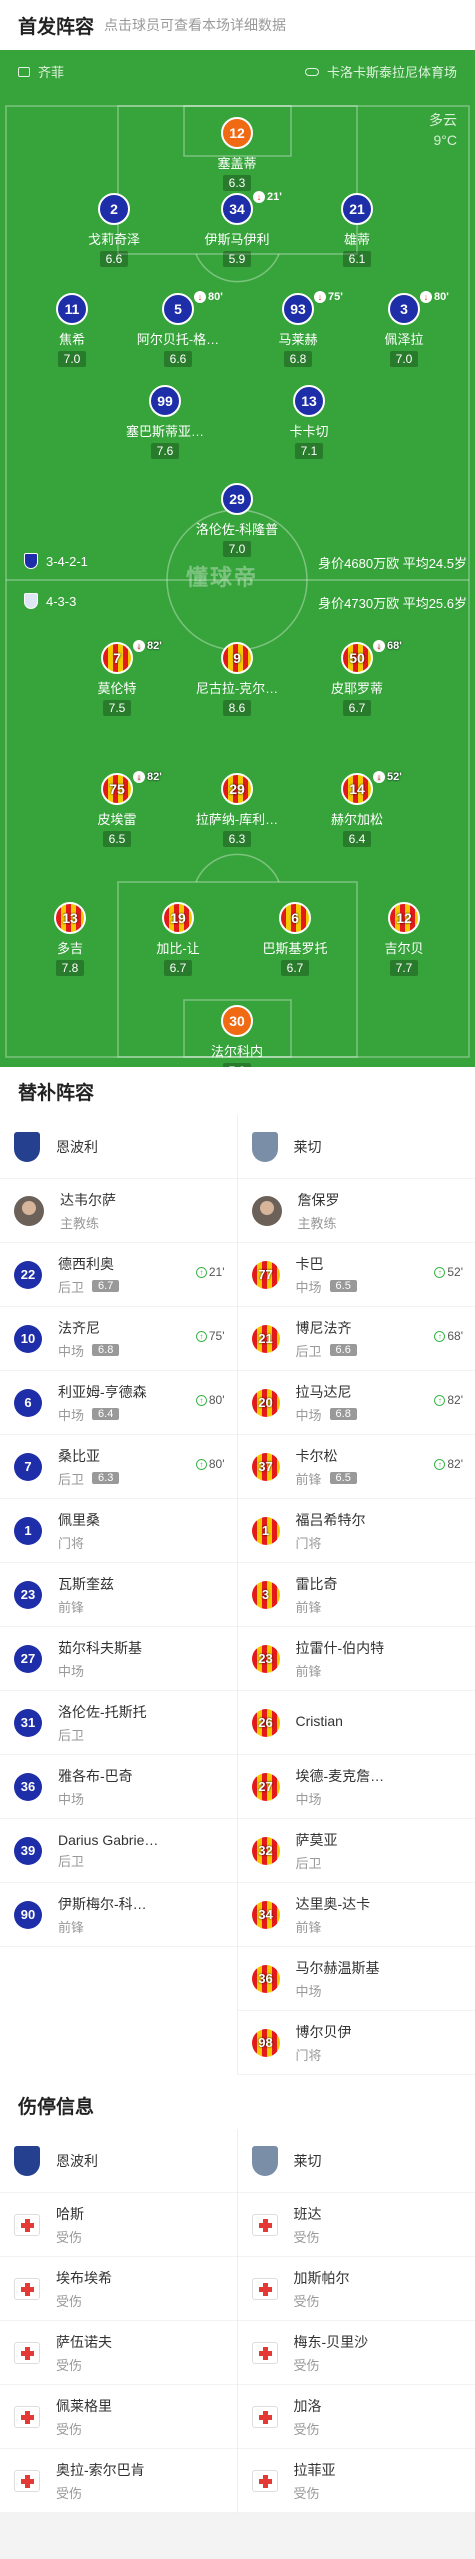 The width and height of the screenshot is (475, 2559). I want to click on jersey-number-text: 36, so click(265, 1978).